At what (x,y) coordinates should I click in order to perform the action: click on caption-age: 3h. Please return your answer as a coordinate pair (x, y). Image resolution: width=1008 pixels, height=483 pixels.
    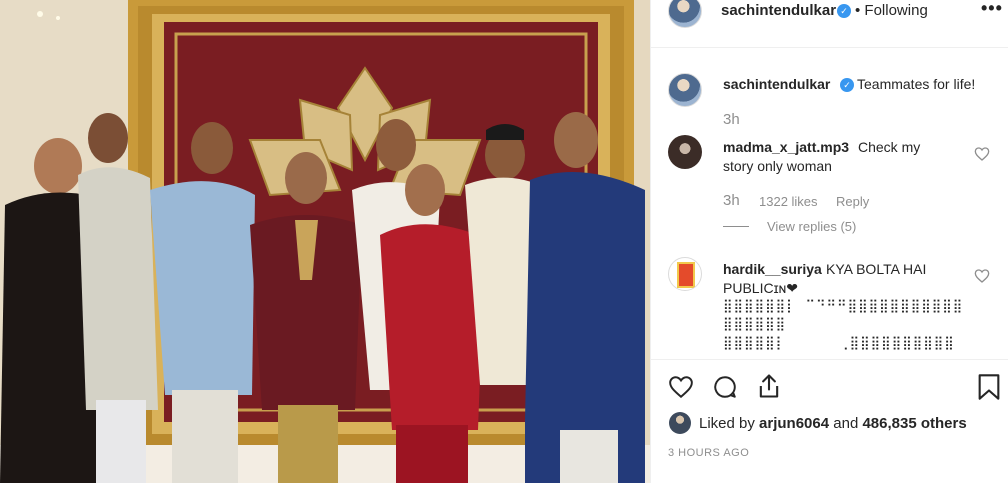
    Looking at the image, I should click on (731, 119).